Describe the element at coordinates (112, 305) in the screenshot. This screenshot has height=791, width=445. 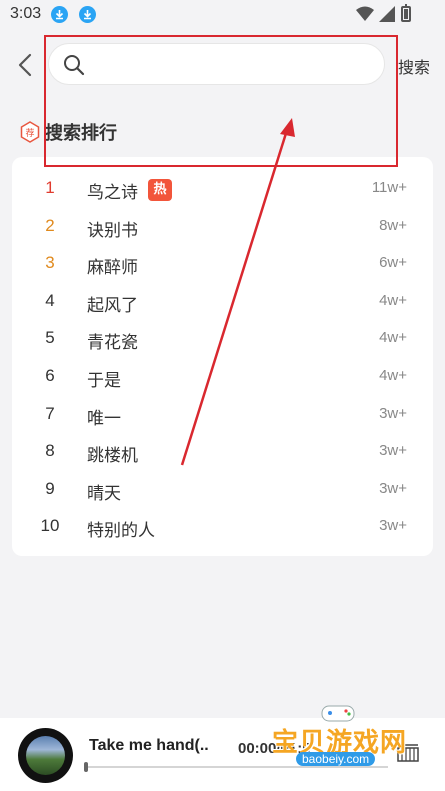
I see `song-name: 起风了` at that location.